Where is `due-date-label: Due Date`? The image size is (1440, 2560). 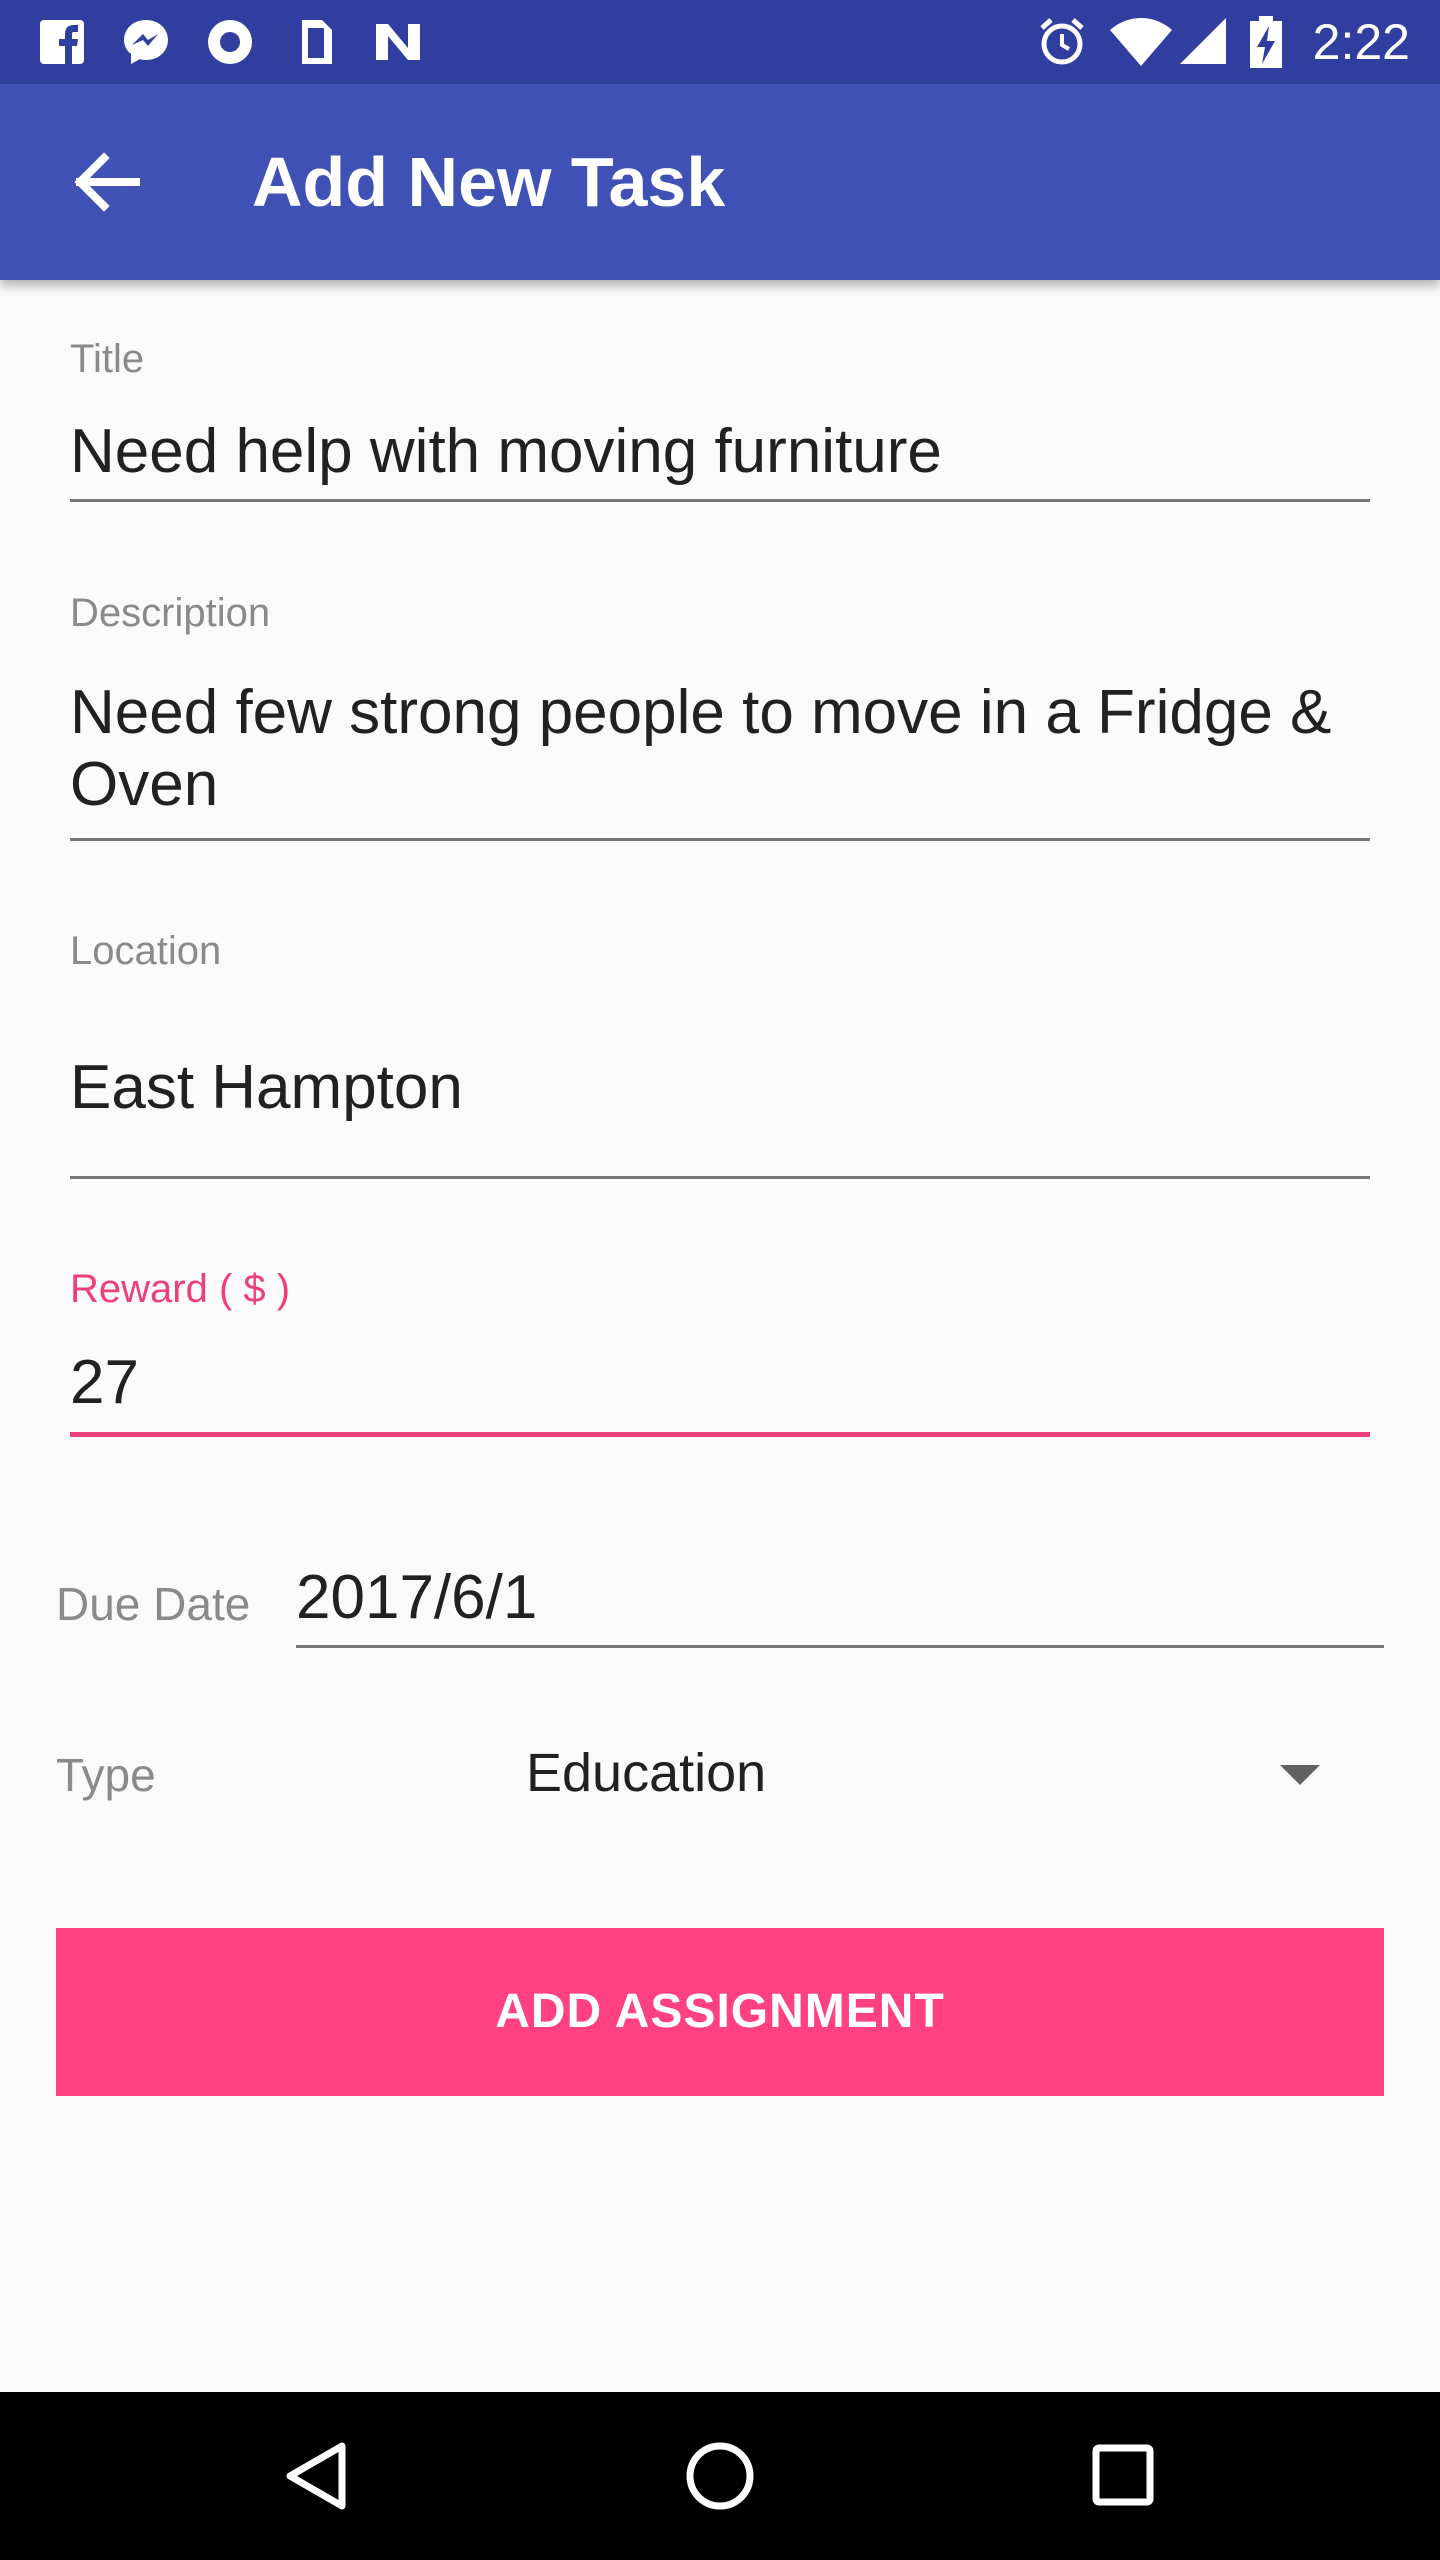
due-date-label: Due Date is located at coordinates (153, 1604).